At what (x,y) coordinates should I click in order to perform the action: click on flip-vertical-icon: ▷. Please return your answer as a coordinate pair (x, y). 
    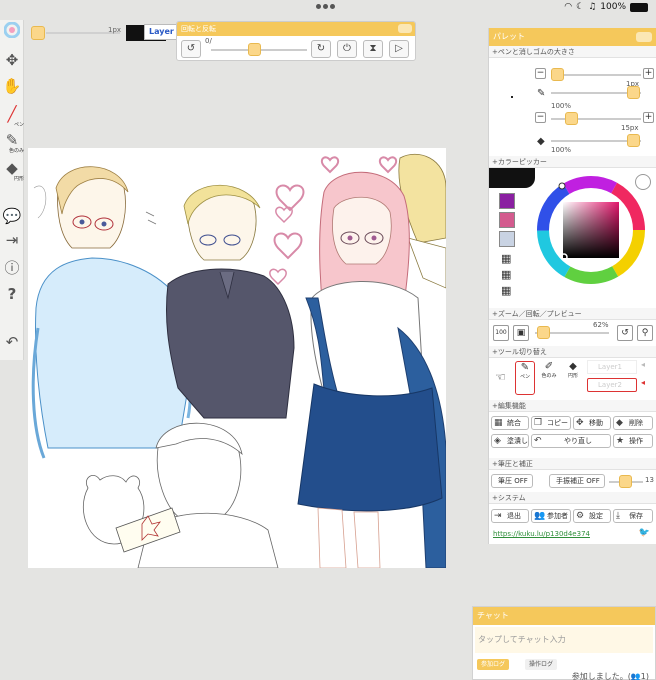
    Looking at the image, I should click on (399, 49).